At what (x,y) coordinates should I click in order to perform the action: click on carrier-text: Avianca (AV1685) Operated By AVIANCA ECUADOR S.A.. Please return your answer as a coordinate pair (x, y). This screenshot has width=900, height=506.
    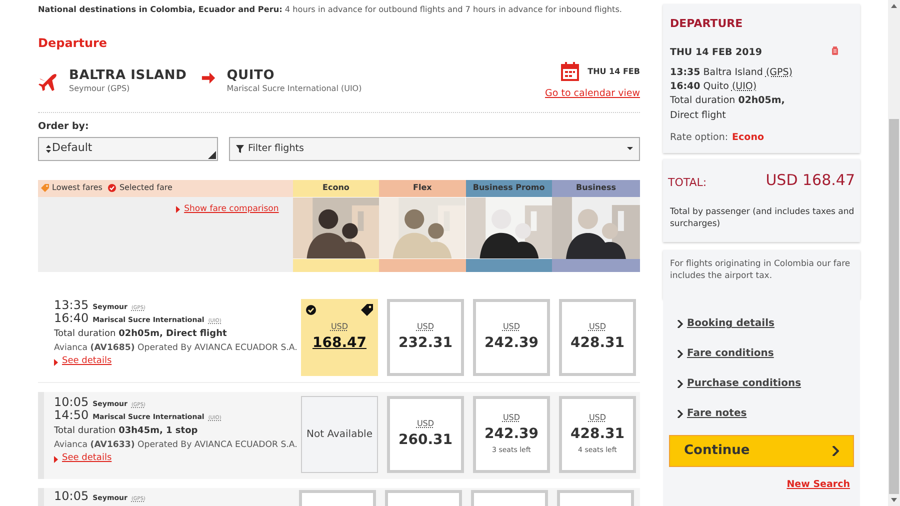
    Looking at the image, I should click on (175, 348).